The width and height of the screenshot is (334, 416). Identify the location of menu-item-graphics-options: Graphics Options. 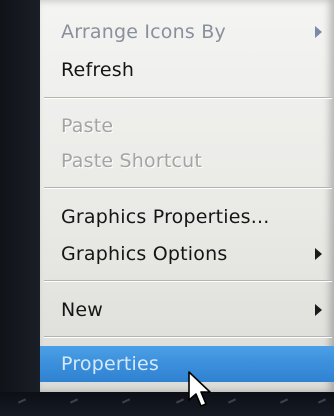
(187, 254).